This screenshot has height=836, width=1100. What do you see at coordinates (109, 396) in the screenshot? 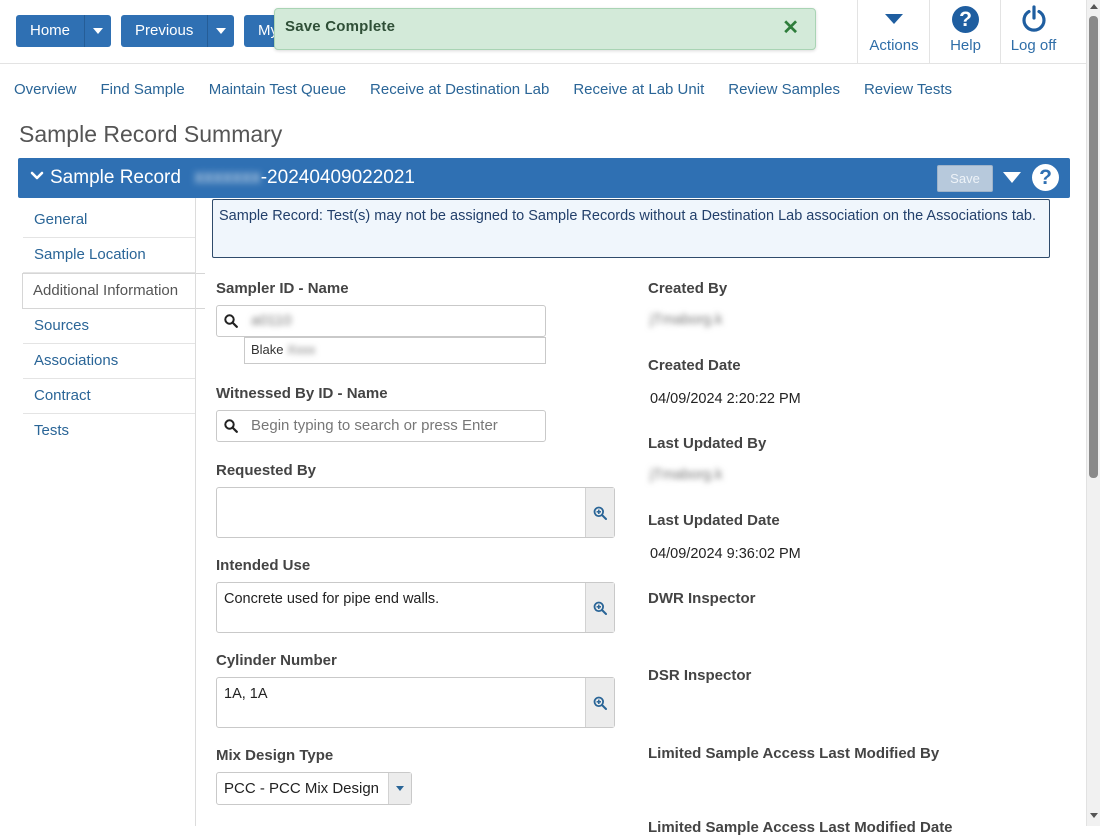
I see `tab-contract: Contract` at bounding box center [109, 396].